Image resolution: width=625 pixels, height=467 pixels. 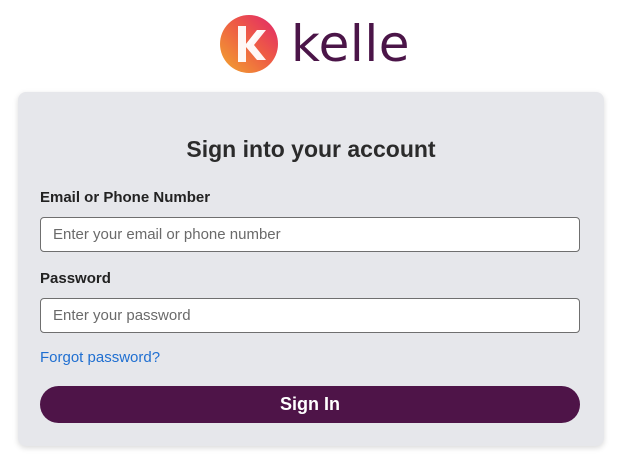 I want to click on password-label: Password, so click(x=75, y=278).